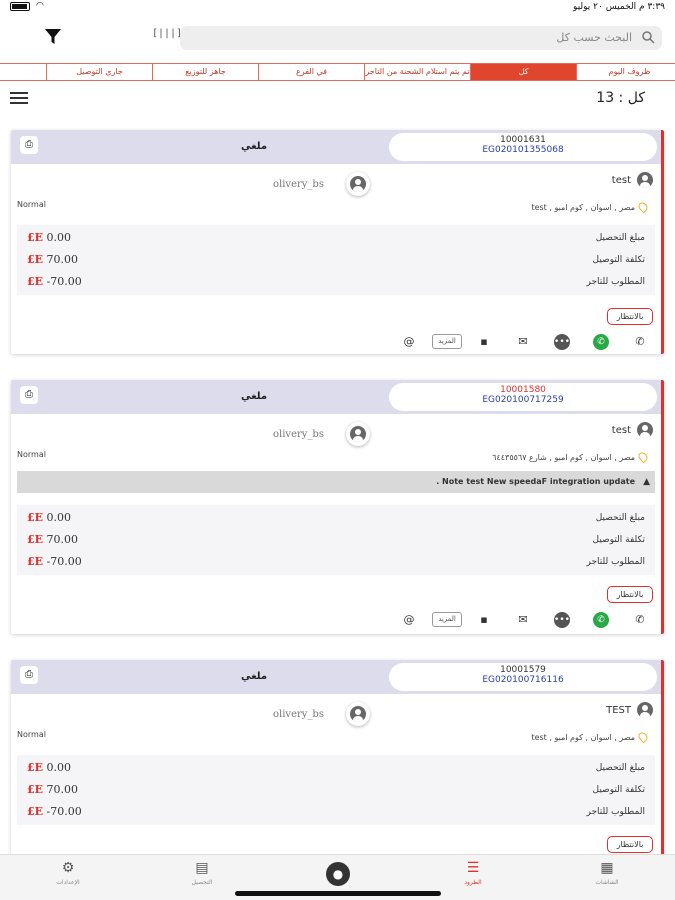 This screenshot has width=675, height=900. I want to click on address: مصر , اسوان , كوم امبو , test, so click(590, 207).